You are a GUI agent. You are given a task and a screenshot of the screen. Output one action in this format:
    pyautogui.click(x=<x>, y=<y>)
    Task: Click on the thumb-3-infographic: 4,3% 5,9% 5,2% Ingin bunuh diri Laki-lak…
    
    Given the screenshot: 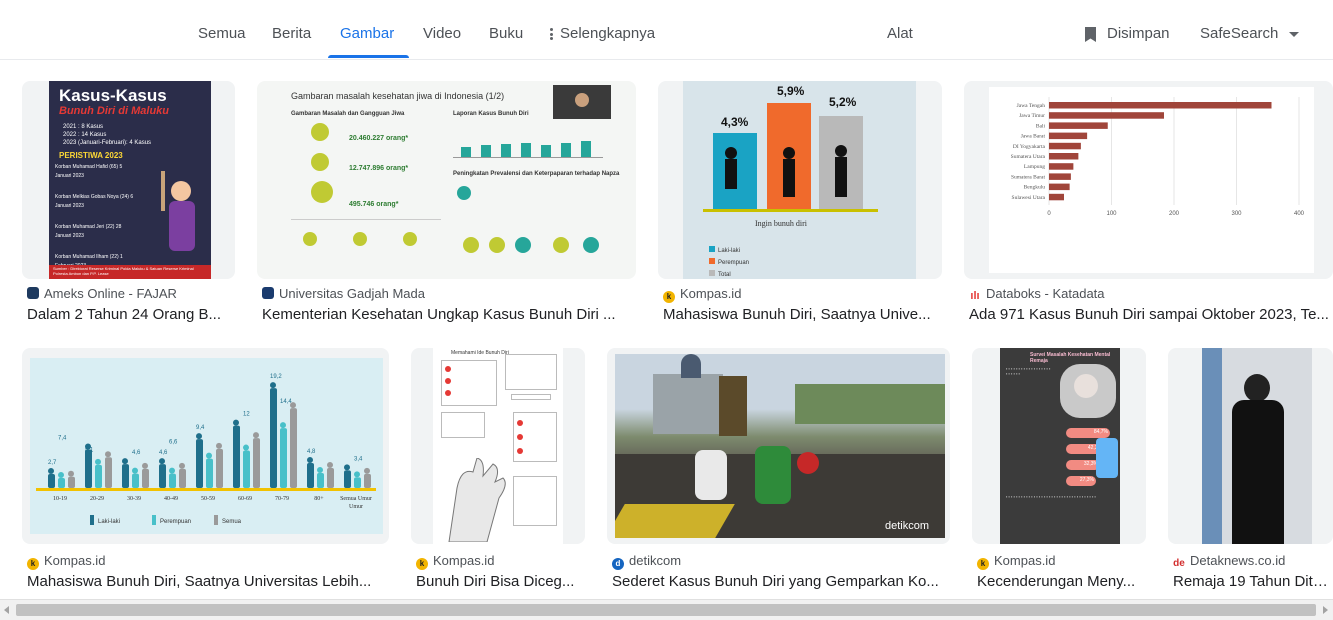 What is the action you would take?
    pyautogui.click(x=799, y=180)
    